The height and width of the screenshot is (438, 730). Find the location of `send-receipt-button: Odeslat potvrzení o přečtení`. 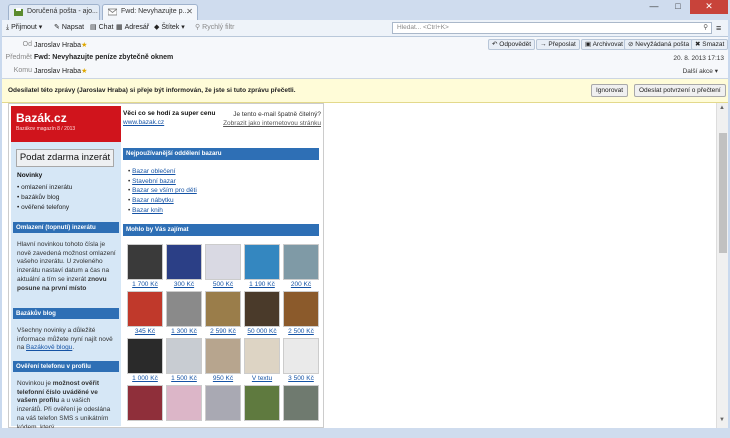

send-receipt-button: Odeslat potvrzení o přečtení is located at coordinates (680, 90).